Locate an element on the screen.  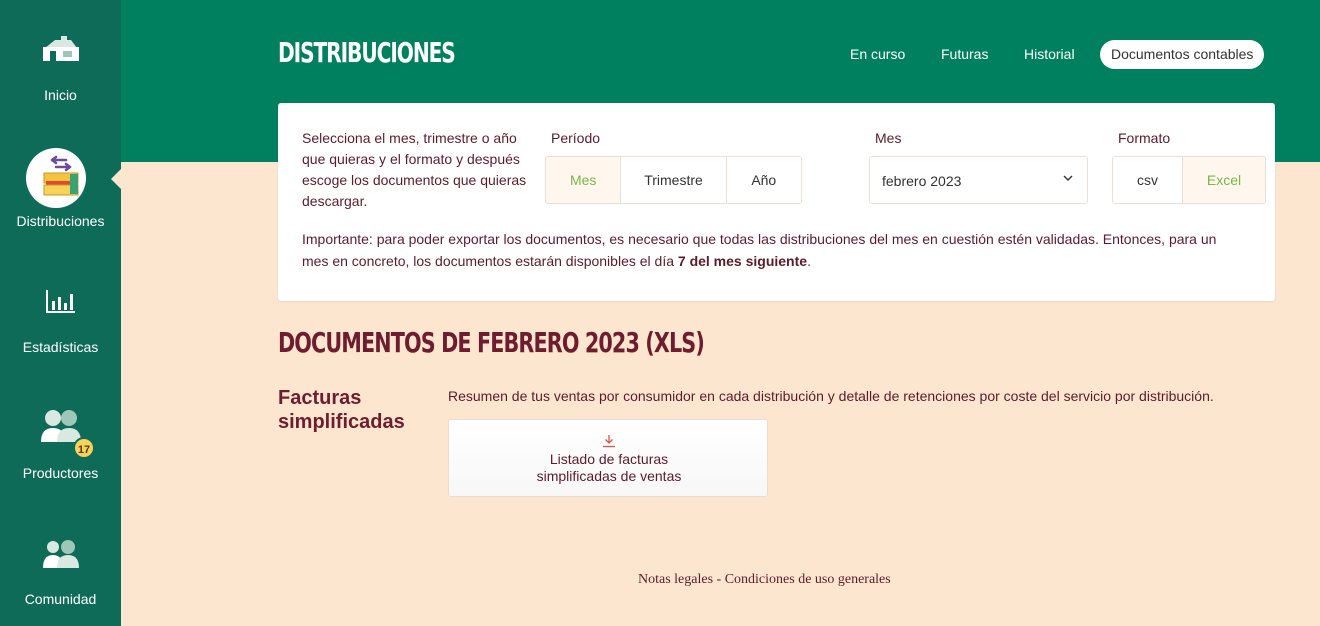
download-label-line1: Listado de facturas is located at coordinates (609, 459).